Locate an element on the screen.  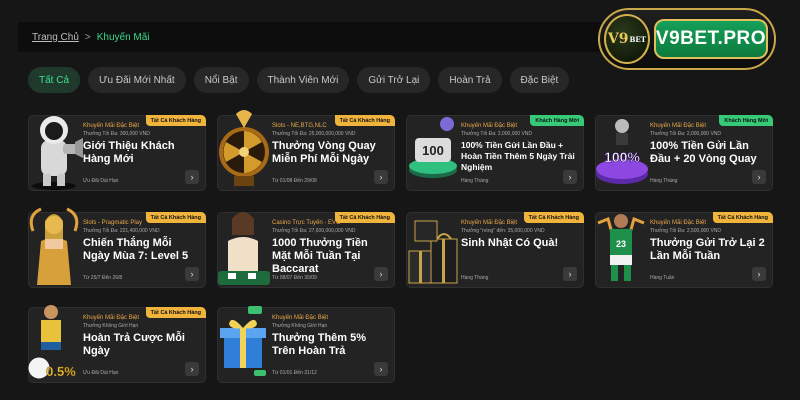
promo-max-bonus: Thưởng Tối Đa: 221,400,000 VND is located at coordinates (121, 231).